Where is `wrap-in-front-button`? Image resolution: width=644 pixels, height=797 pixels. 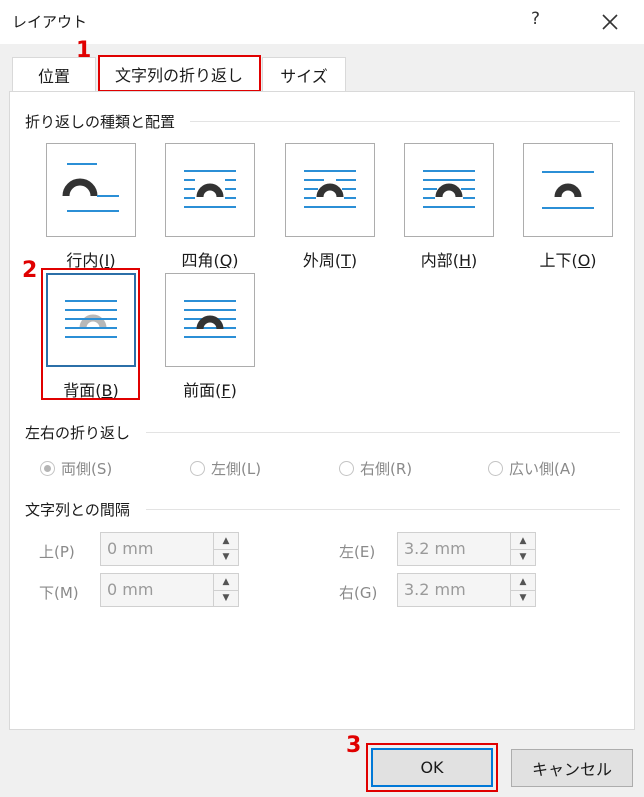
wrap-in-front-button is located at coordinates (210, 320).